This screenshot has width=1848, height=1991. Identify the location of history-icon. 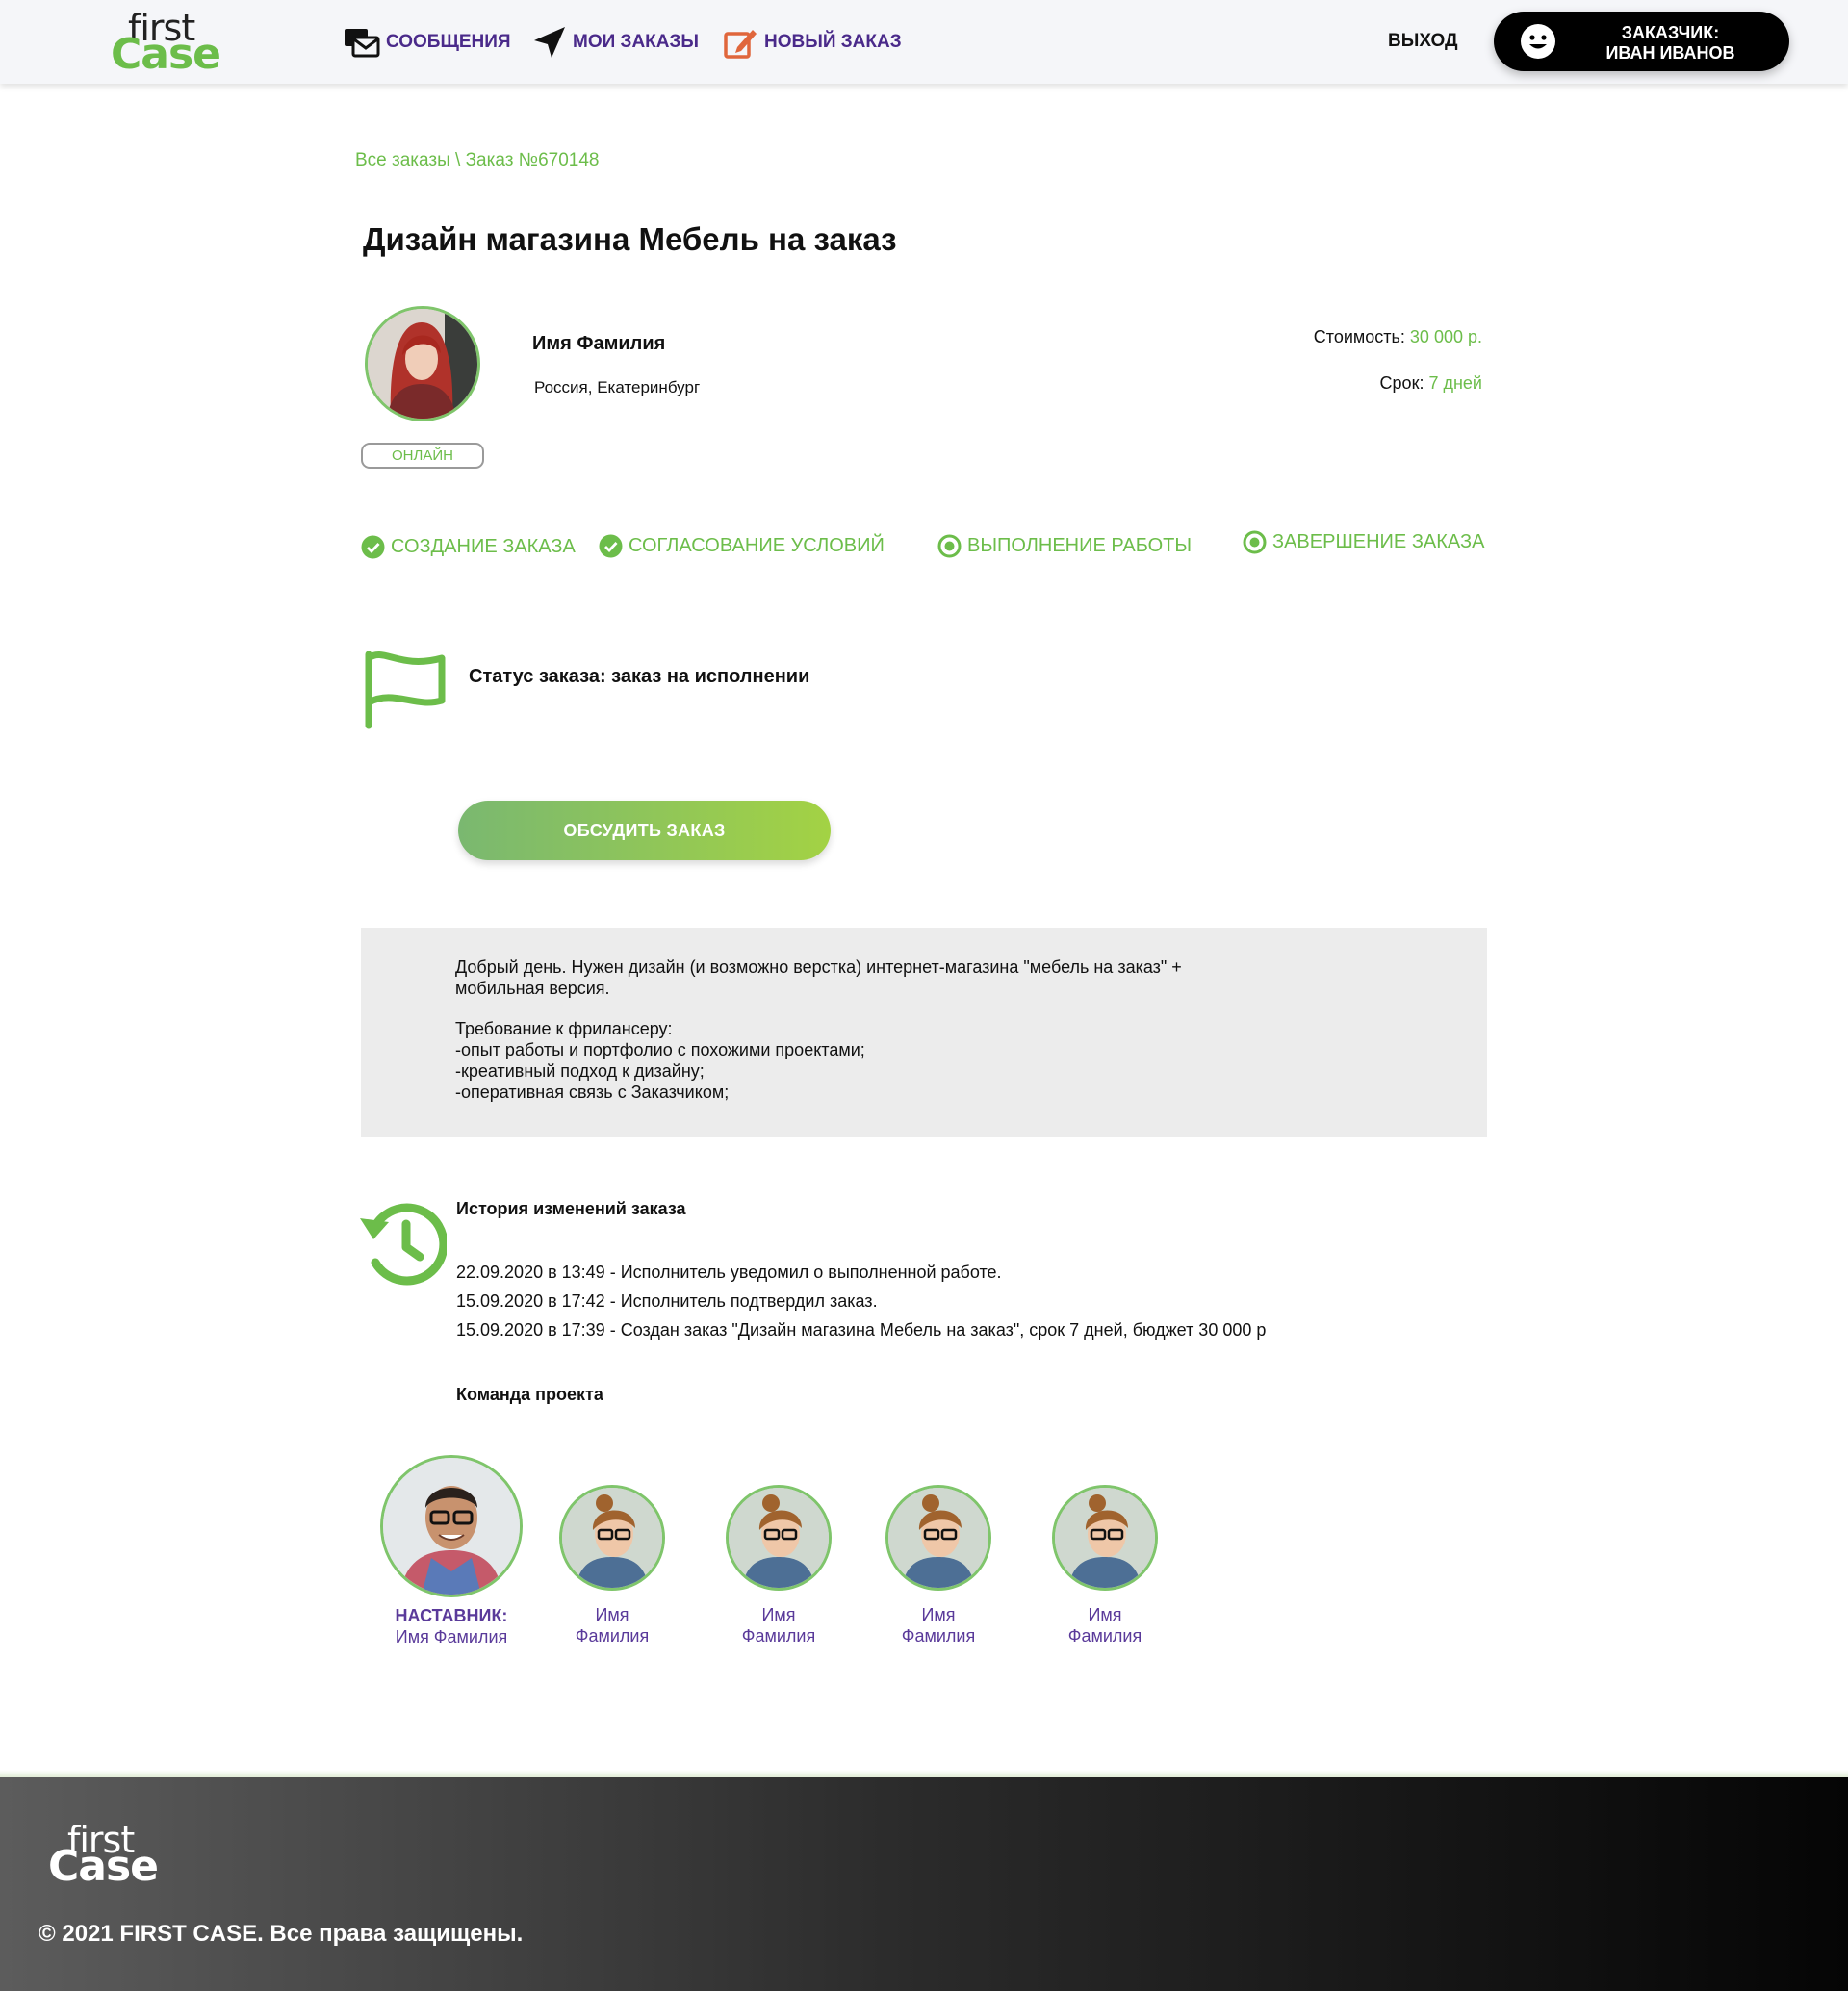
(403, 1244).